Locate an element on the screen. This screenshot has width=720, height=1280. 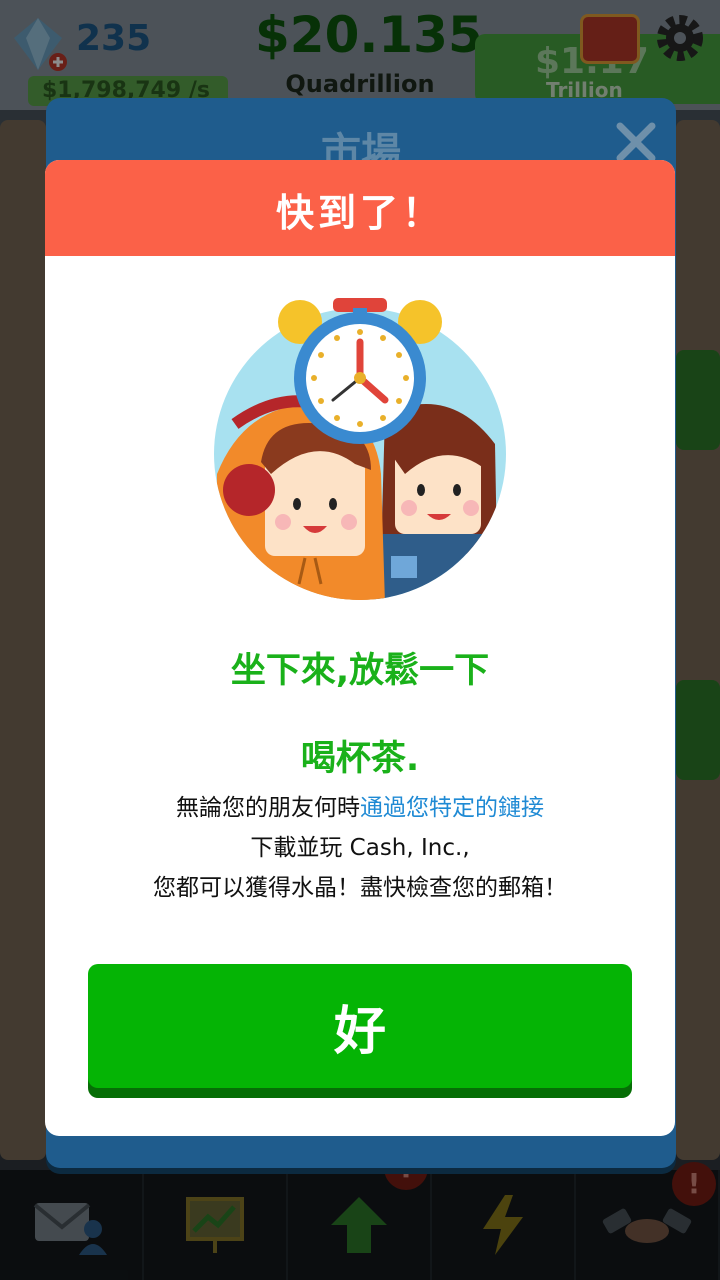
body-line-3: 您都可以獲得水晶！盡快檢查您的郵箱！ is located at coordinates (360, 888).